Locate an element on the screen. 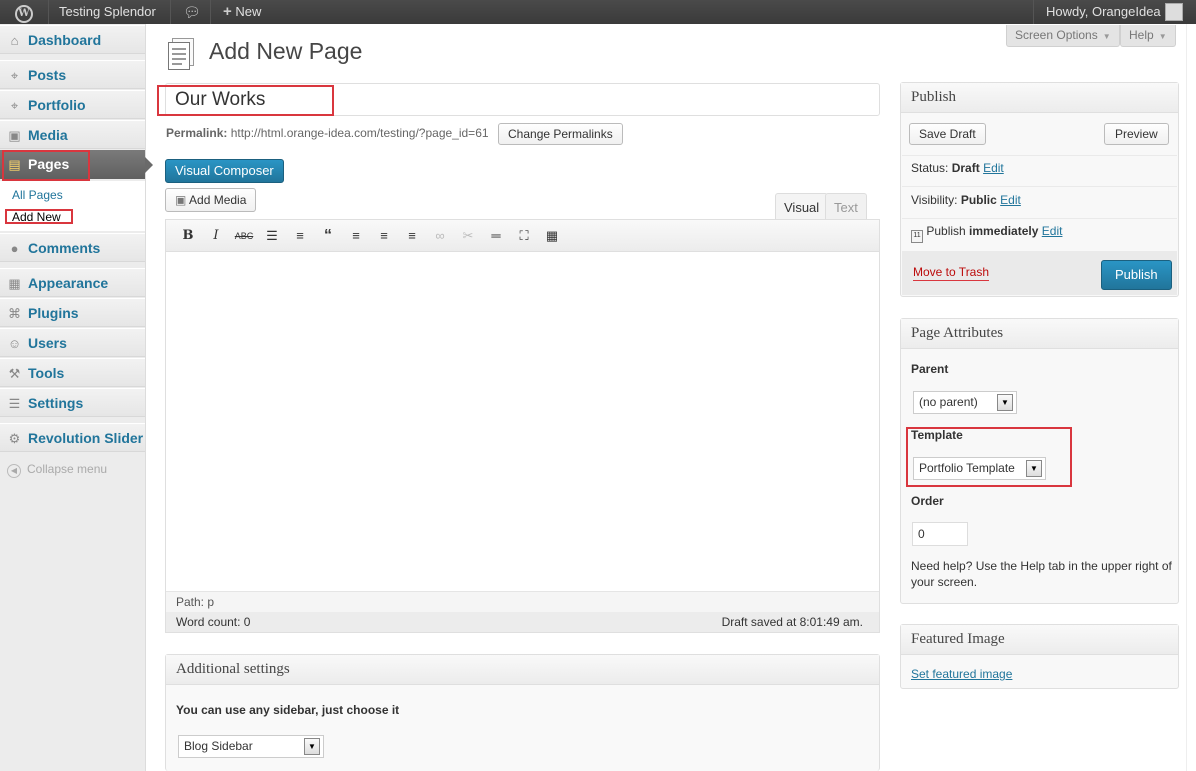 The image size is (1196, 771). help-button: Help ▼ is located at coordinates (1148, 36).